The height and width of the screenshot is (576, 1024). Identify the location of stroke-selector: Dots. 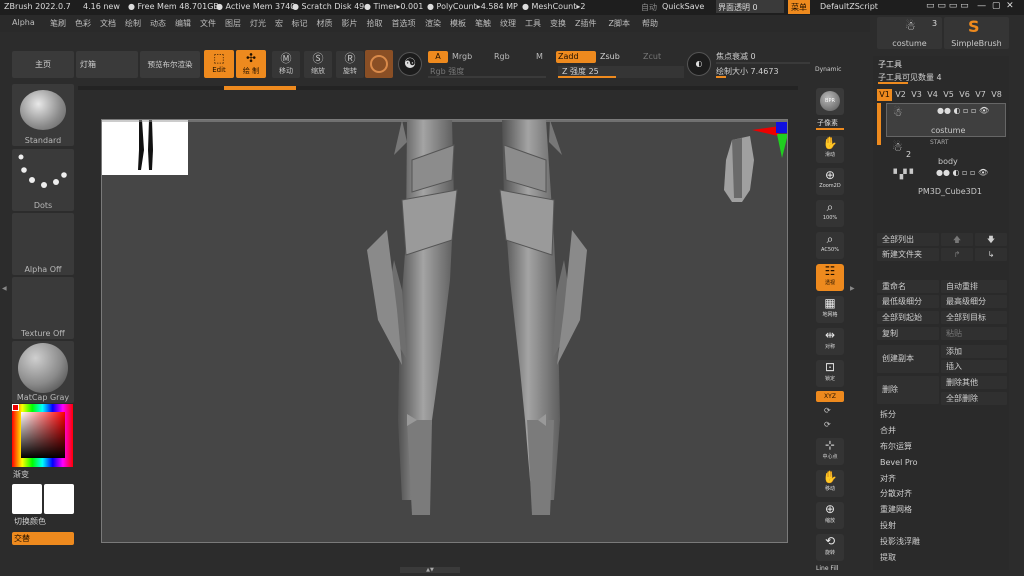
(43, 180).